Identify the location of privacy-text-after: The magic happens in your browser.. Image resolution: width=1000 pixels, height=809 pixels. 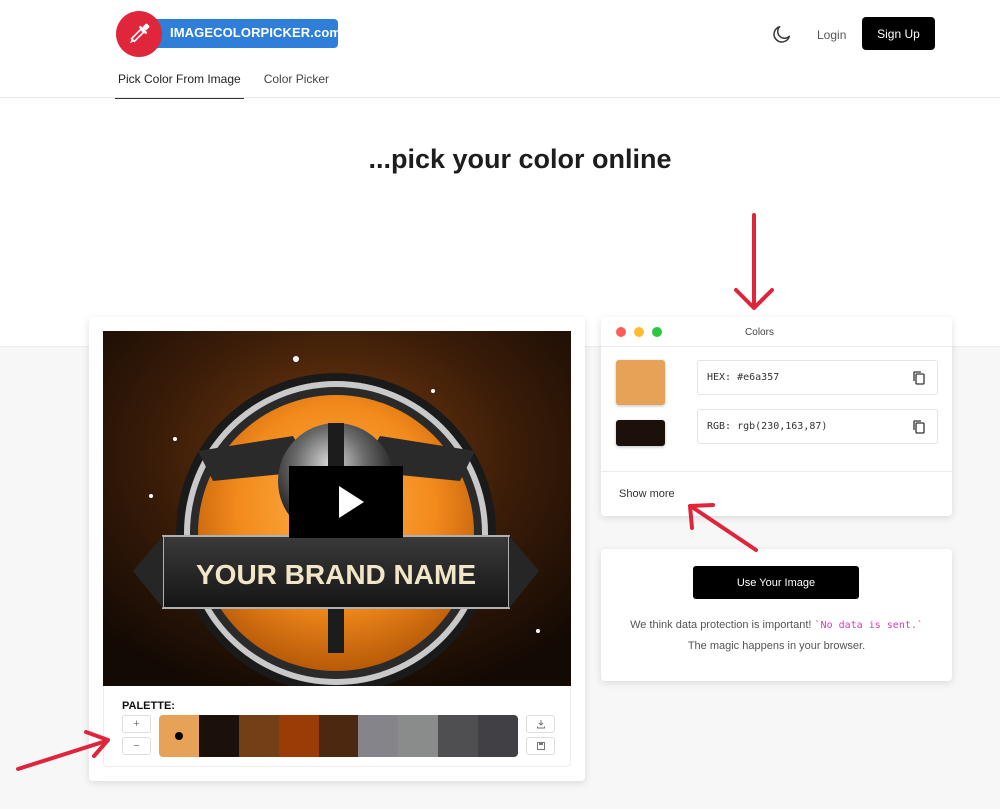
(776, 646).